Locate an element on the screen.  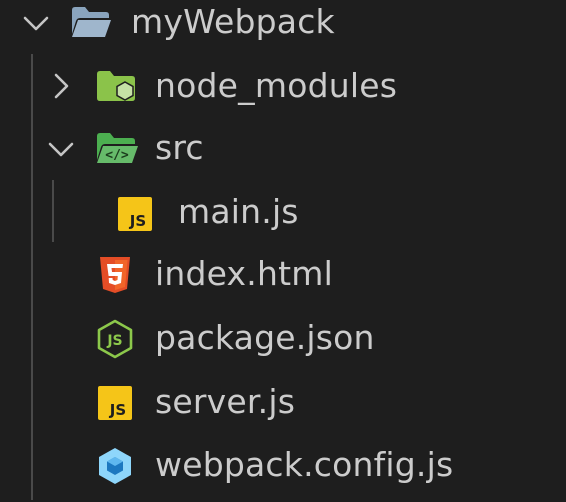
tree-item-src: </> src is located at coordinates (283, 148).